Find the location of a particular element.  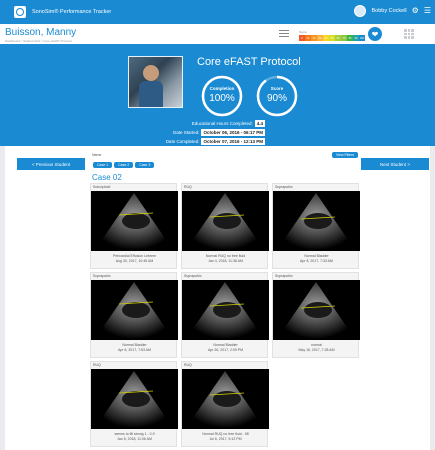

ultrasound-tile: Suprapubic normal May 16, 2017, 7:28 AM is located at coordinates (316, 315).